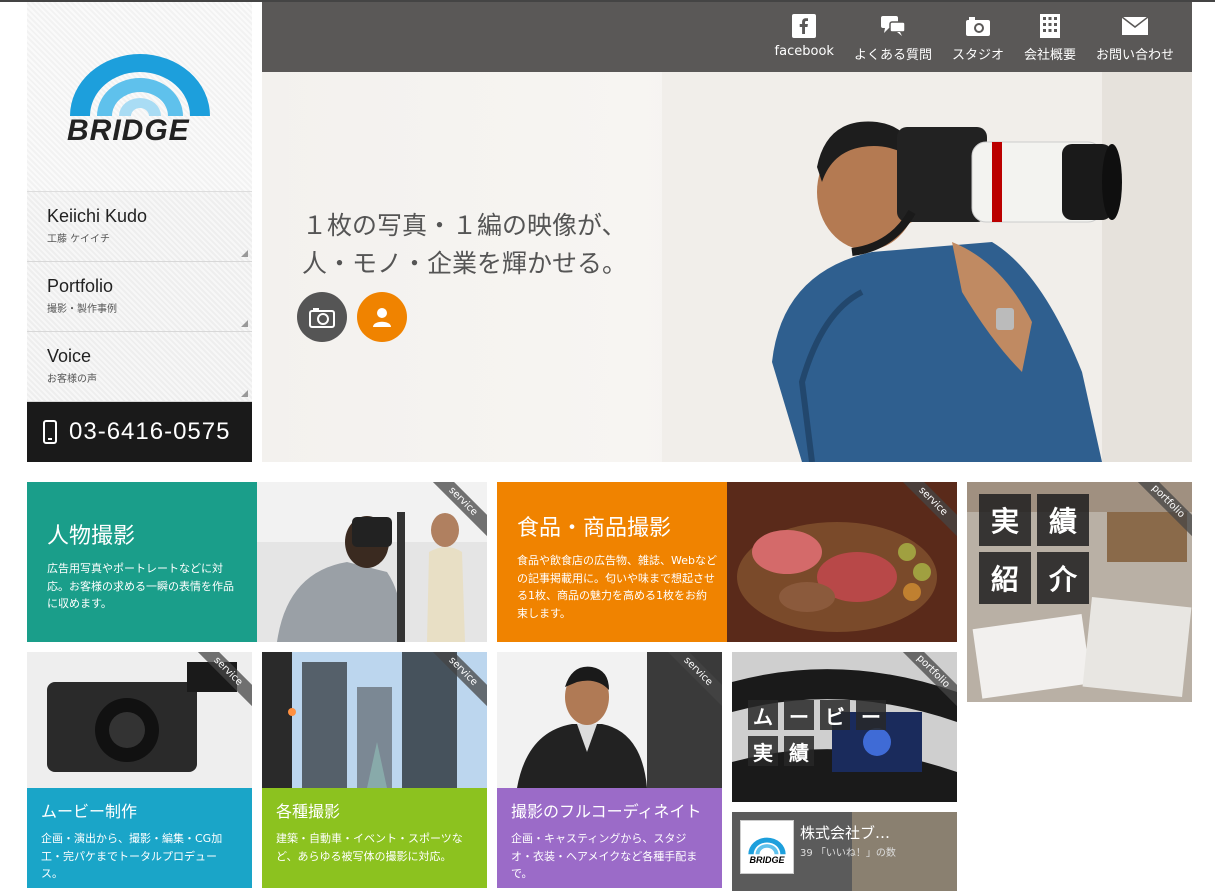 The height and width of the screenshot is (891, 1215). What do you see at coordinates (1063, 520) in the screenshot?
I see `works-char: 績` at bounding box center [1063, 520].